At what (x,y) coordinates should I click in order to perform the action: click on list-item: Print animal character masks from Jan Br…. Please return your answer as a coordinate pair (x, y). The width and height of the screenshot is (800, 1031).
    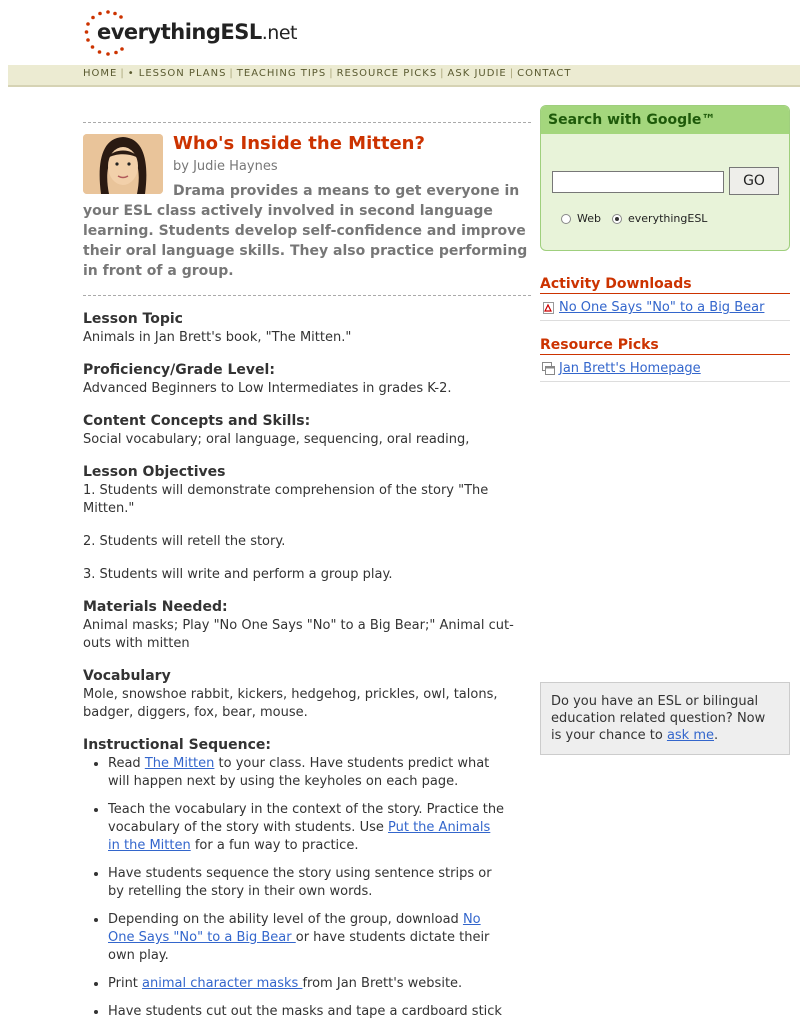
    Looking at the image, I should click on (307, 984).